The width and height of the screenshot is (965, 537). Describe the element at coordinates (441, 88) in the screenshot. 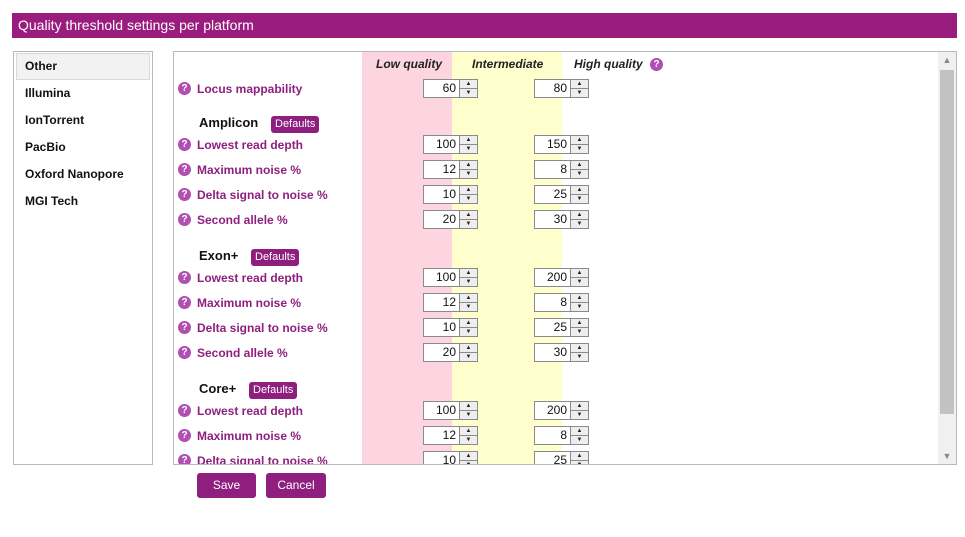

I see `low-quality-spinner-value: 60` at that location.